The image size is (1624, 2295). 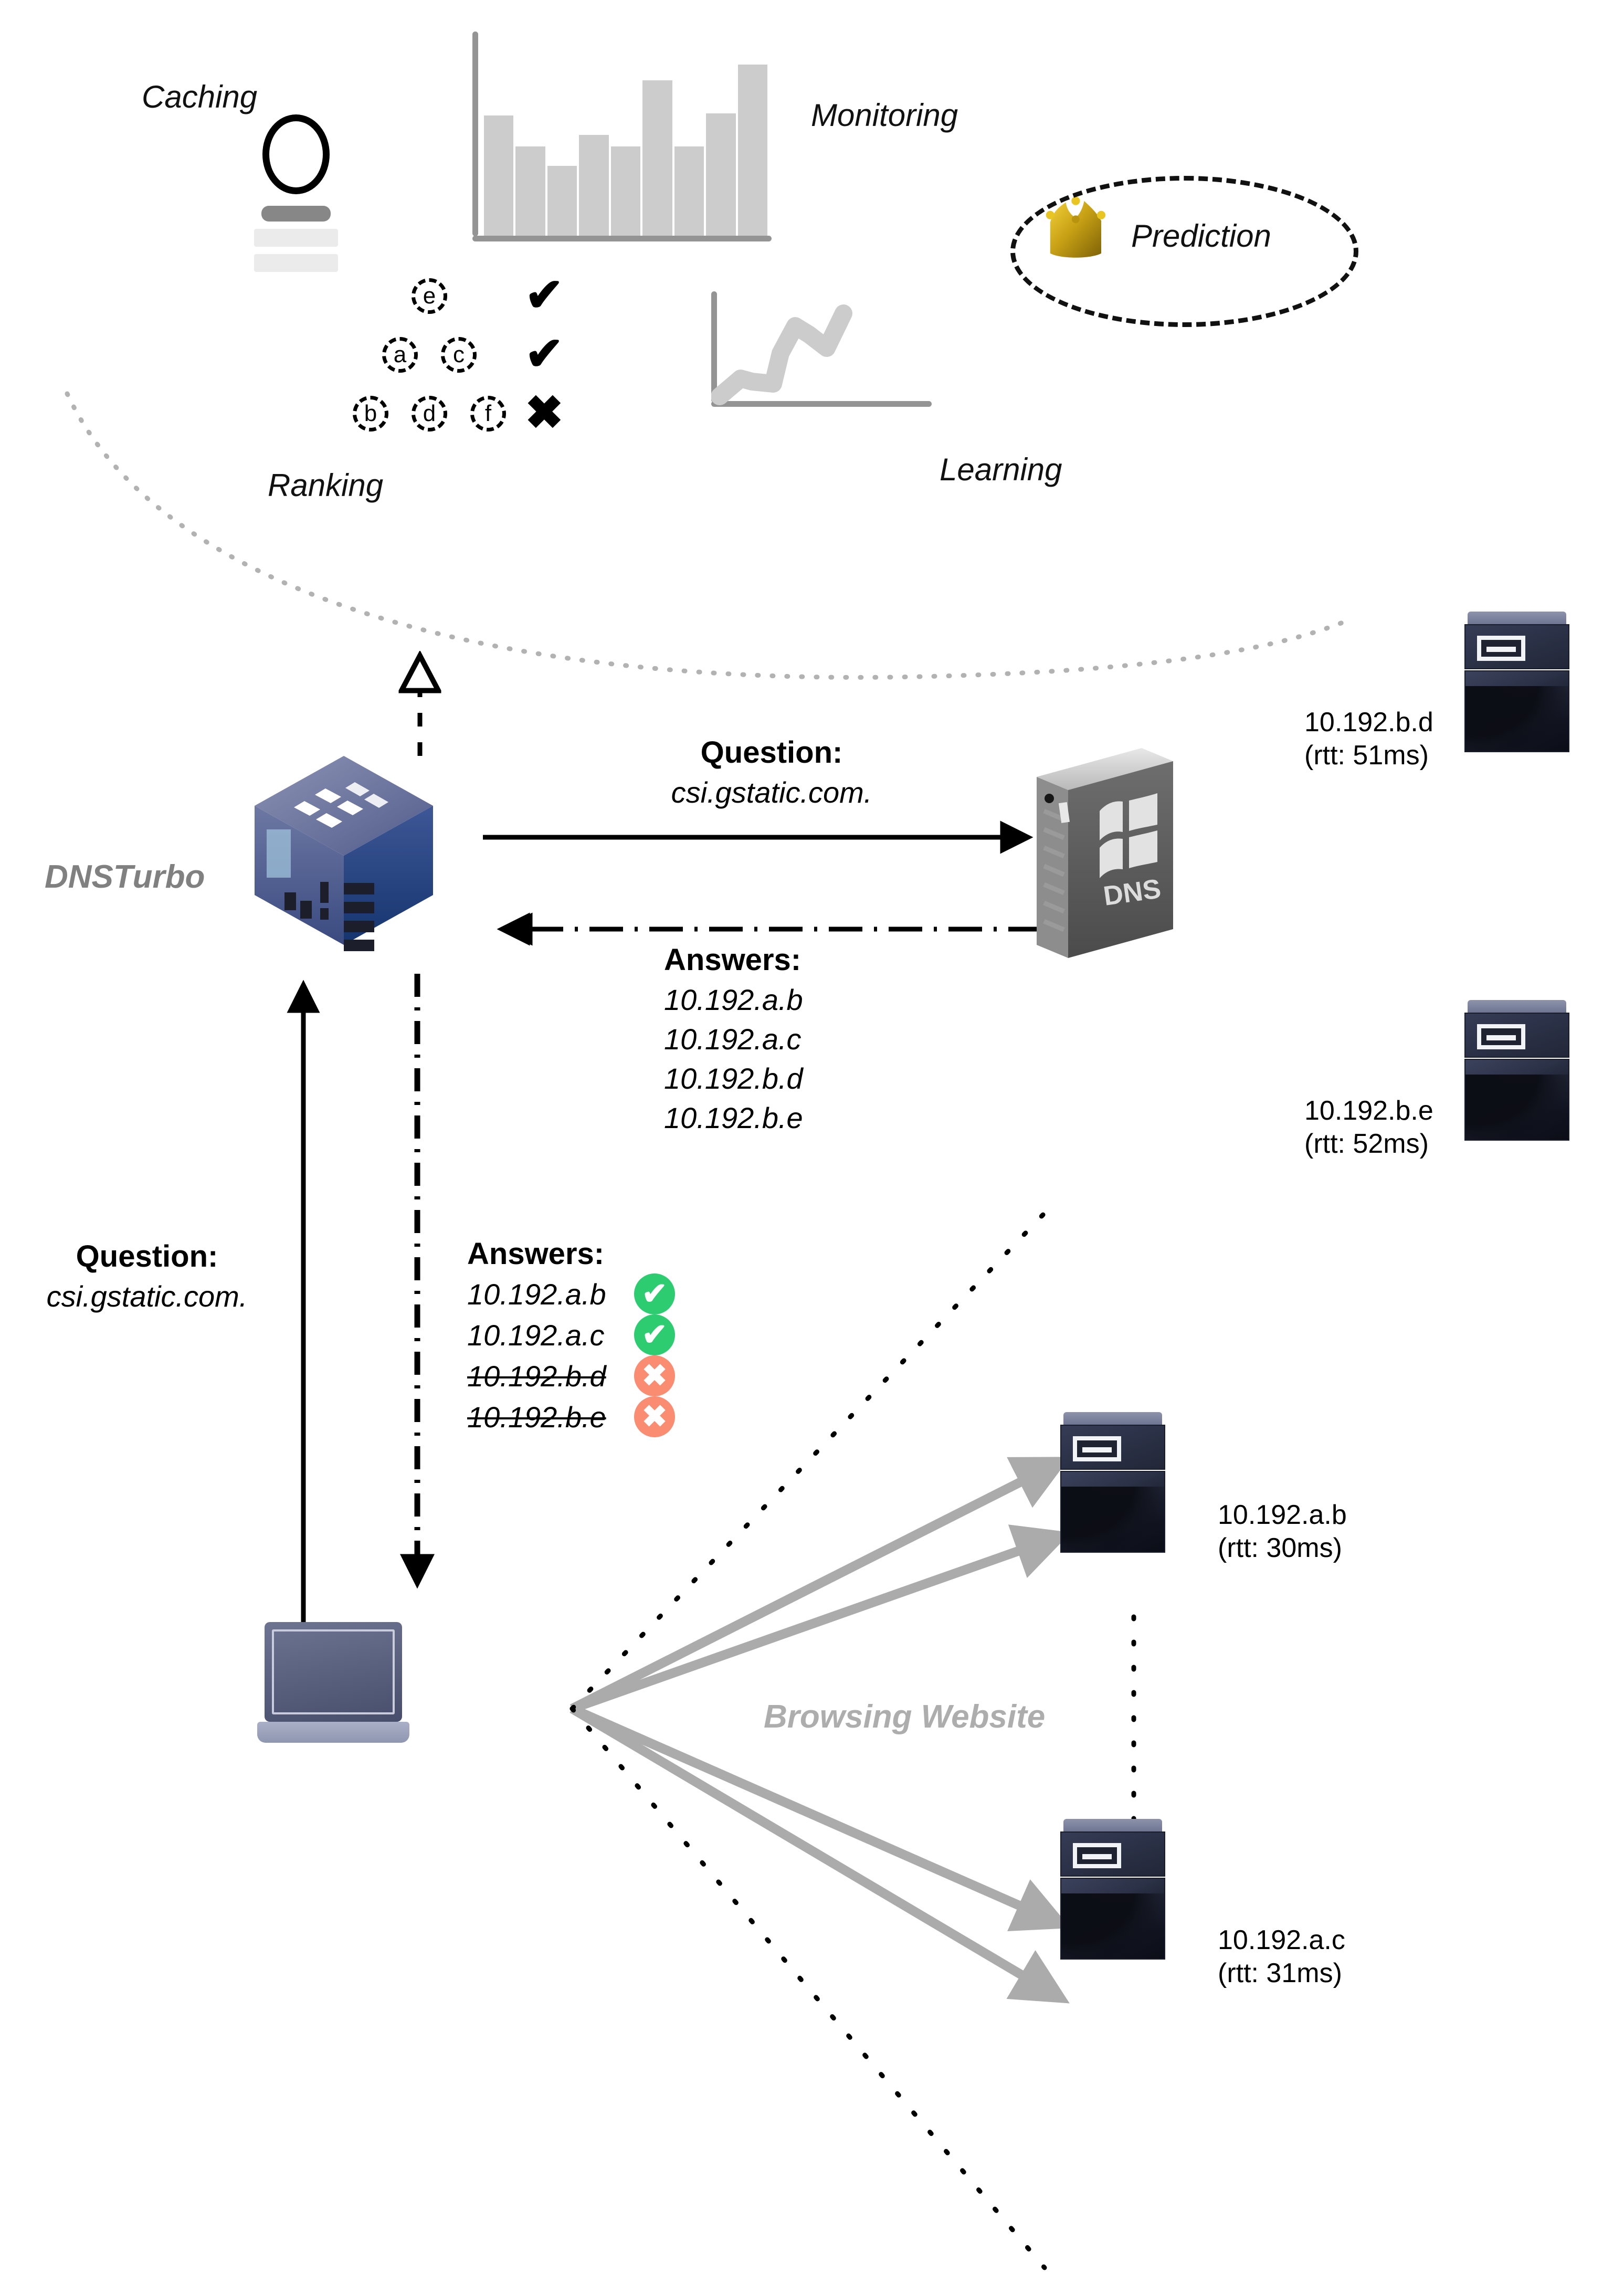 I want to click on chart-bars, so click(x=626, y=138).